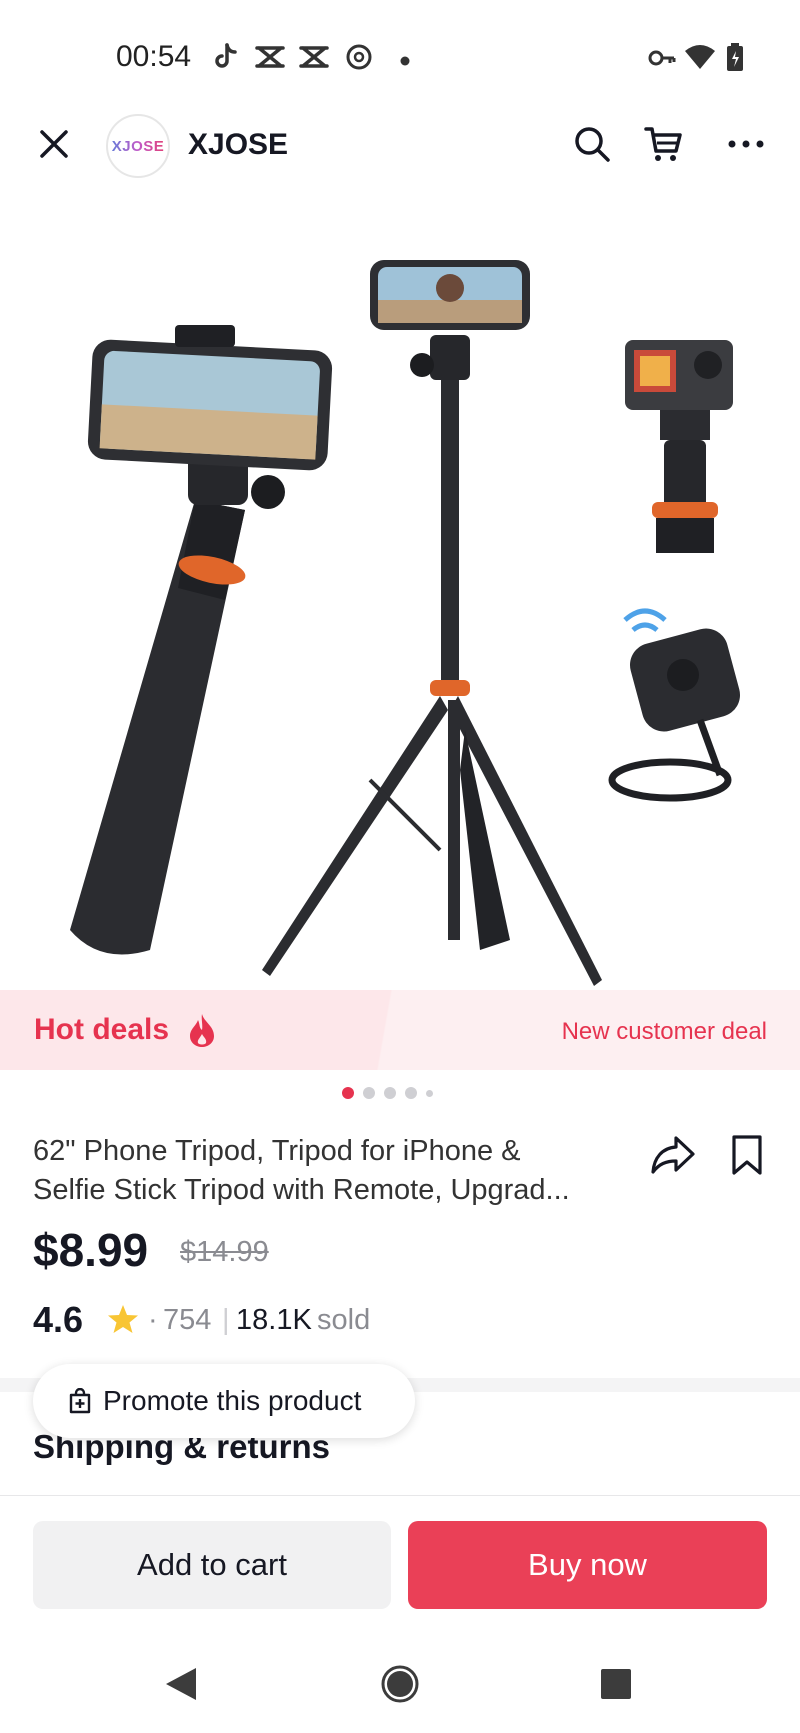 This screenshot has width=800, height=1733. What do you see at coordinates (747, 1155) in the screenshot?
I see `bookmark-icon` at bounding box center [747, 1155].